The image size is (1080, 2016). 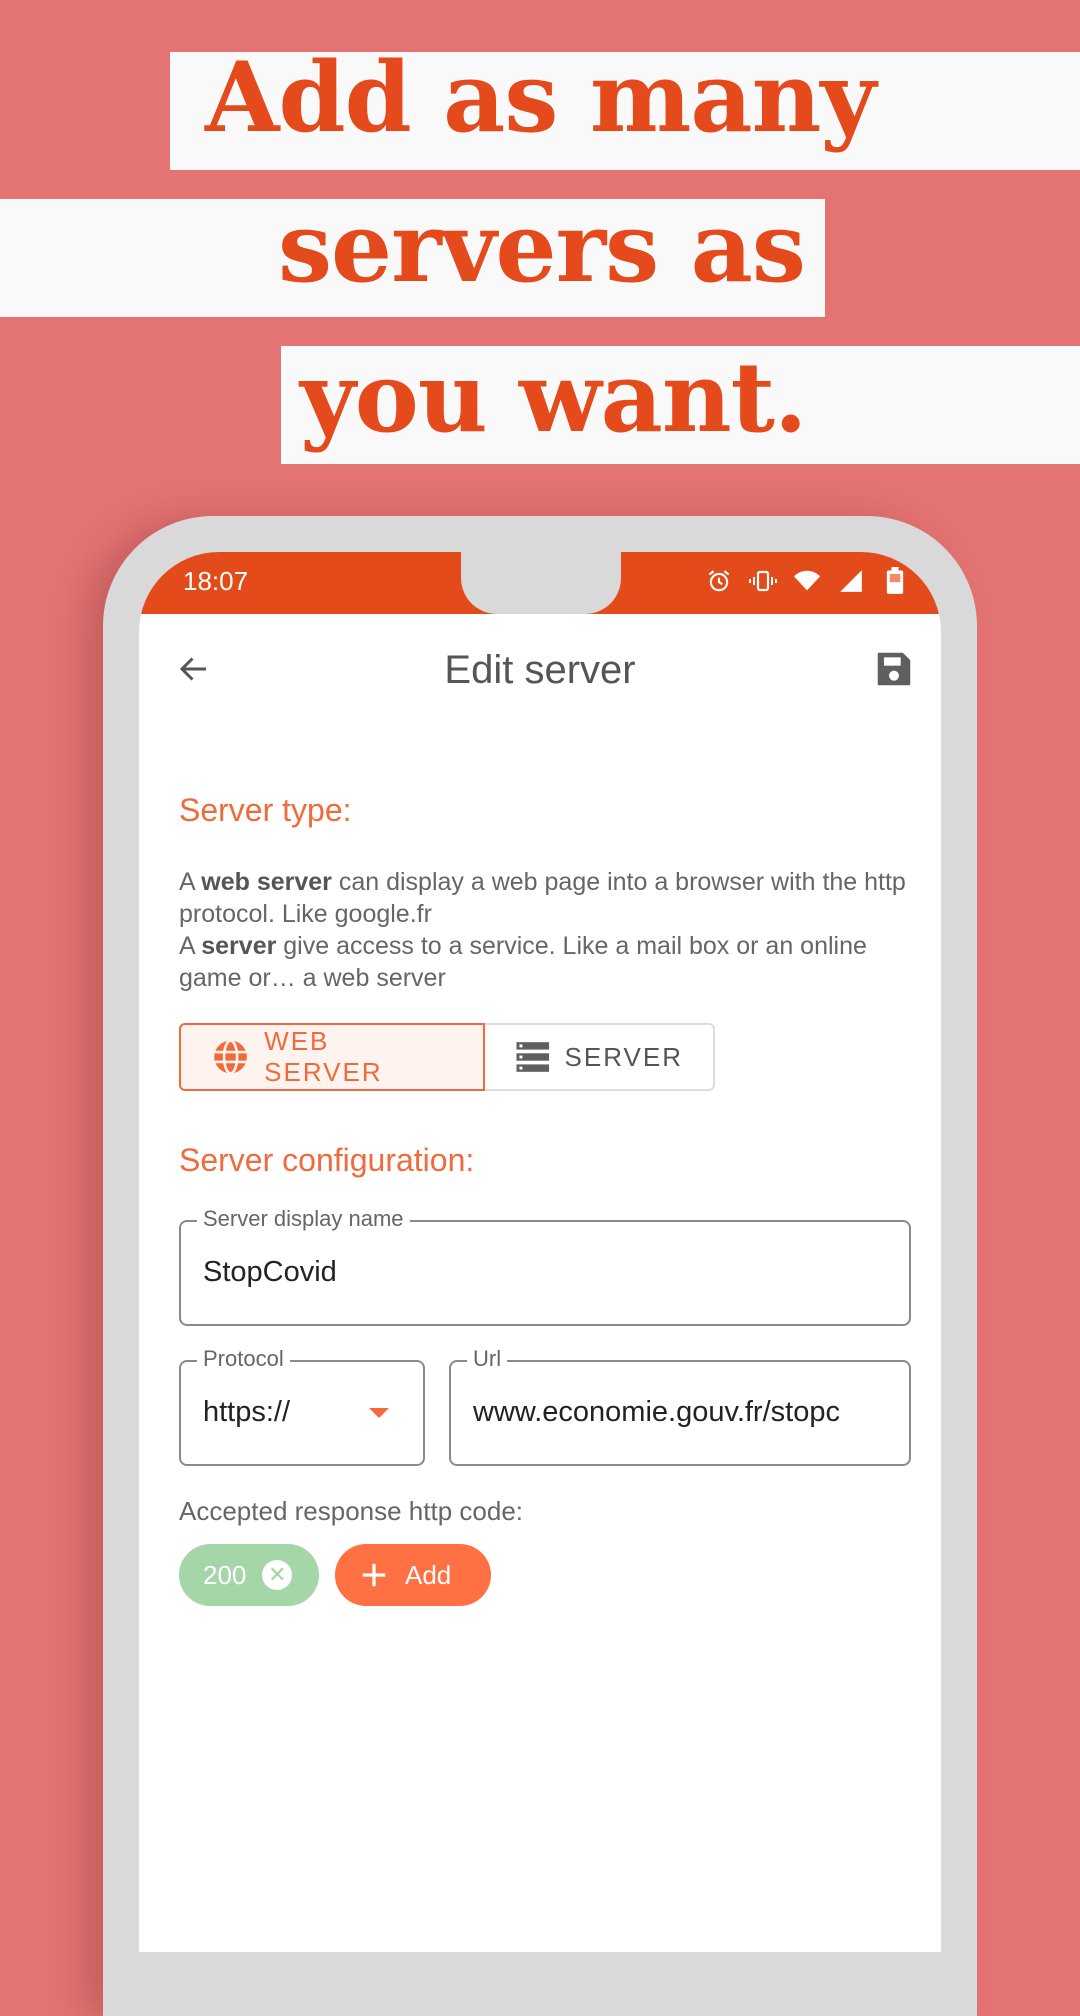 What do you see at coordinates (807, 581) in the screenshot?
I see `wifi-icon` at bounding box center [807, 581].